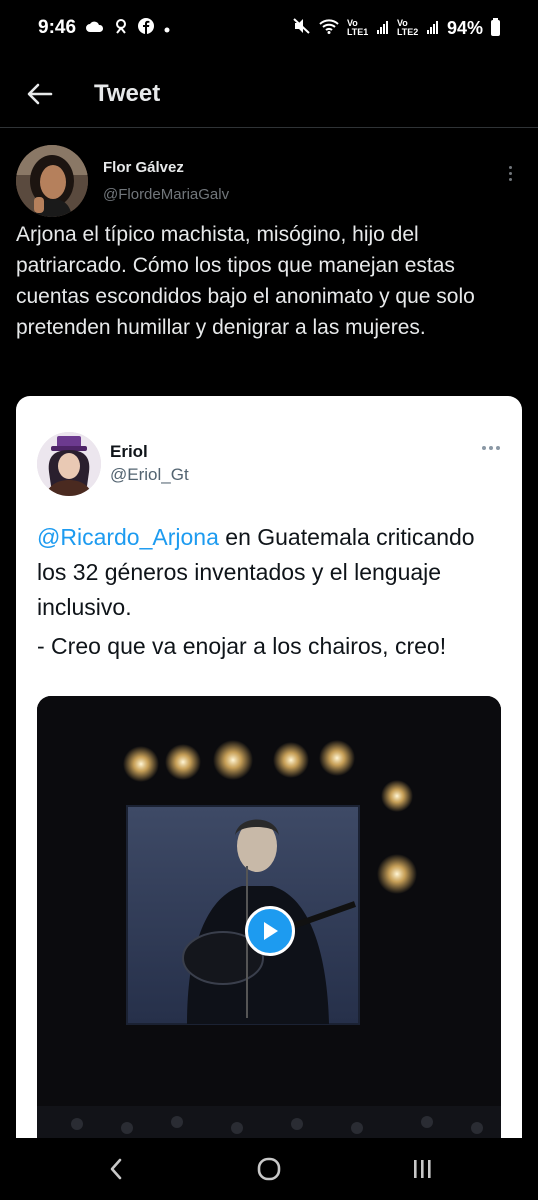 The width and height of the screenshot is (538, 1200). What do you see at coordinates (57, 27) in the screenshot?
I see `status-time: 9:46` at bounding box center [57, 27].